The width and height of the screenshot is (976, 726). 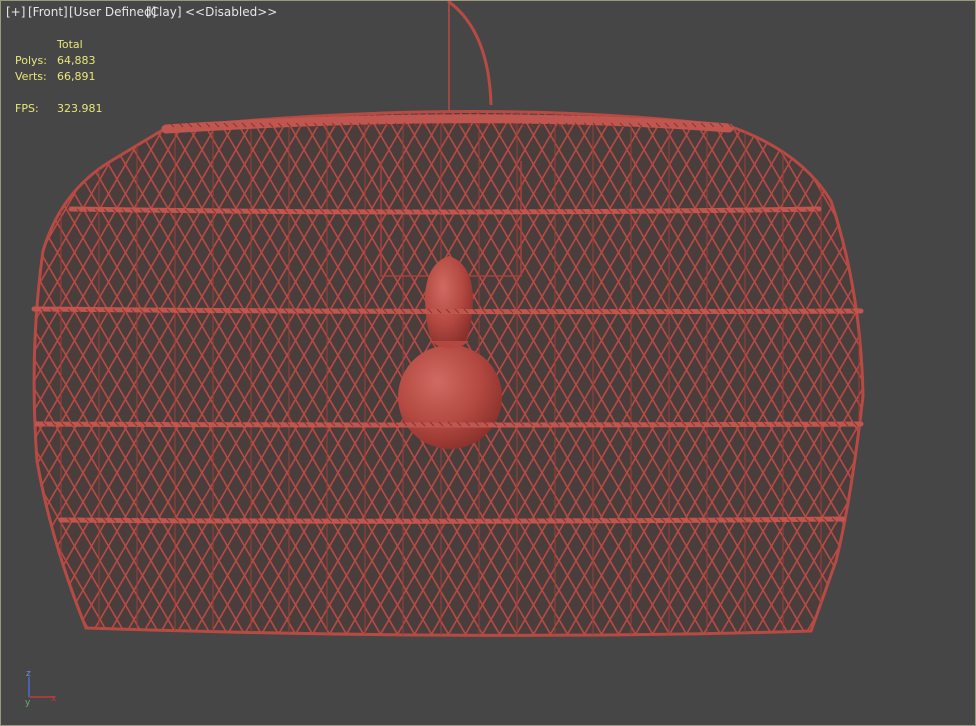 I want to click on polys-value: 64,883, so click(x=76, y=60).